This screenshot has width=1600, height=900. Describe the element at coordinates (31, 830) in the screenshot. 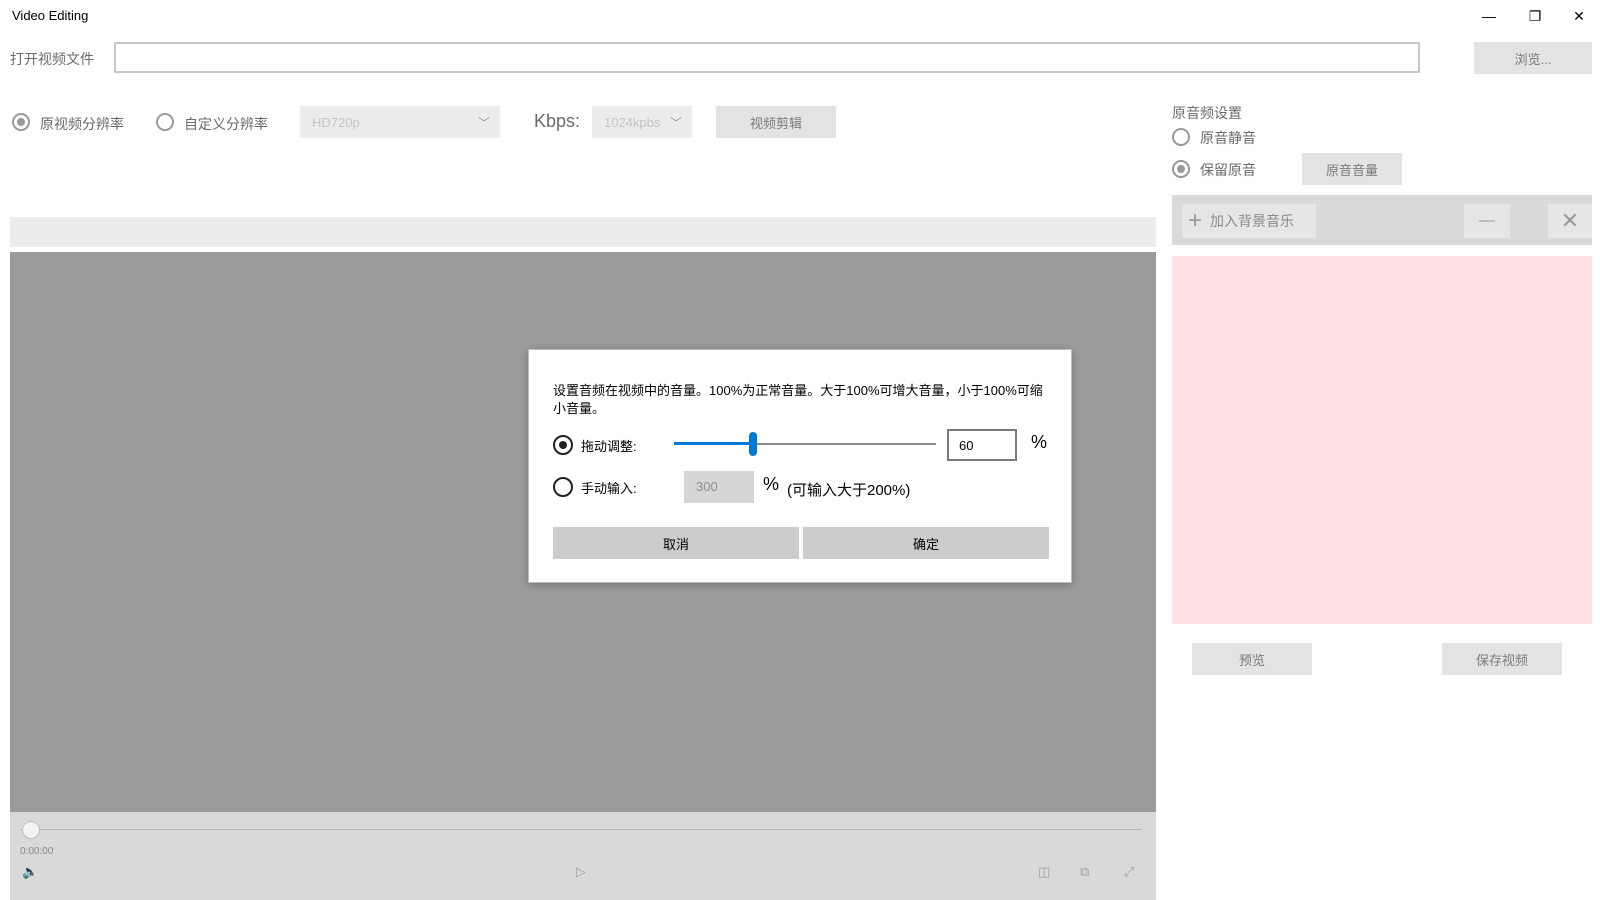

I see `seek-thumb` at that location.